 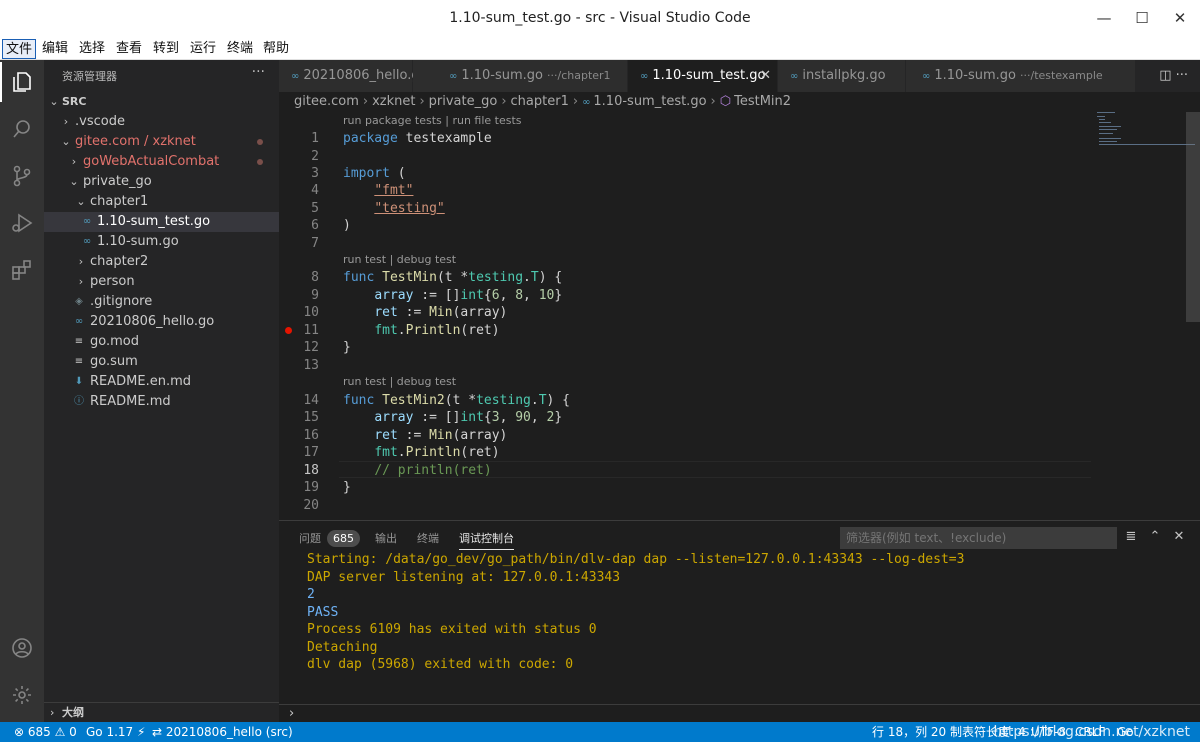 What do you see at coordinates (1179, 536) in the screenshot?
I see `close-panel-icon: ✕` at bounding box center [1179, 536].